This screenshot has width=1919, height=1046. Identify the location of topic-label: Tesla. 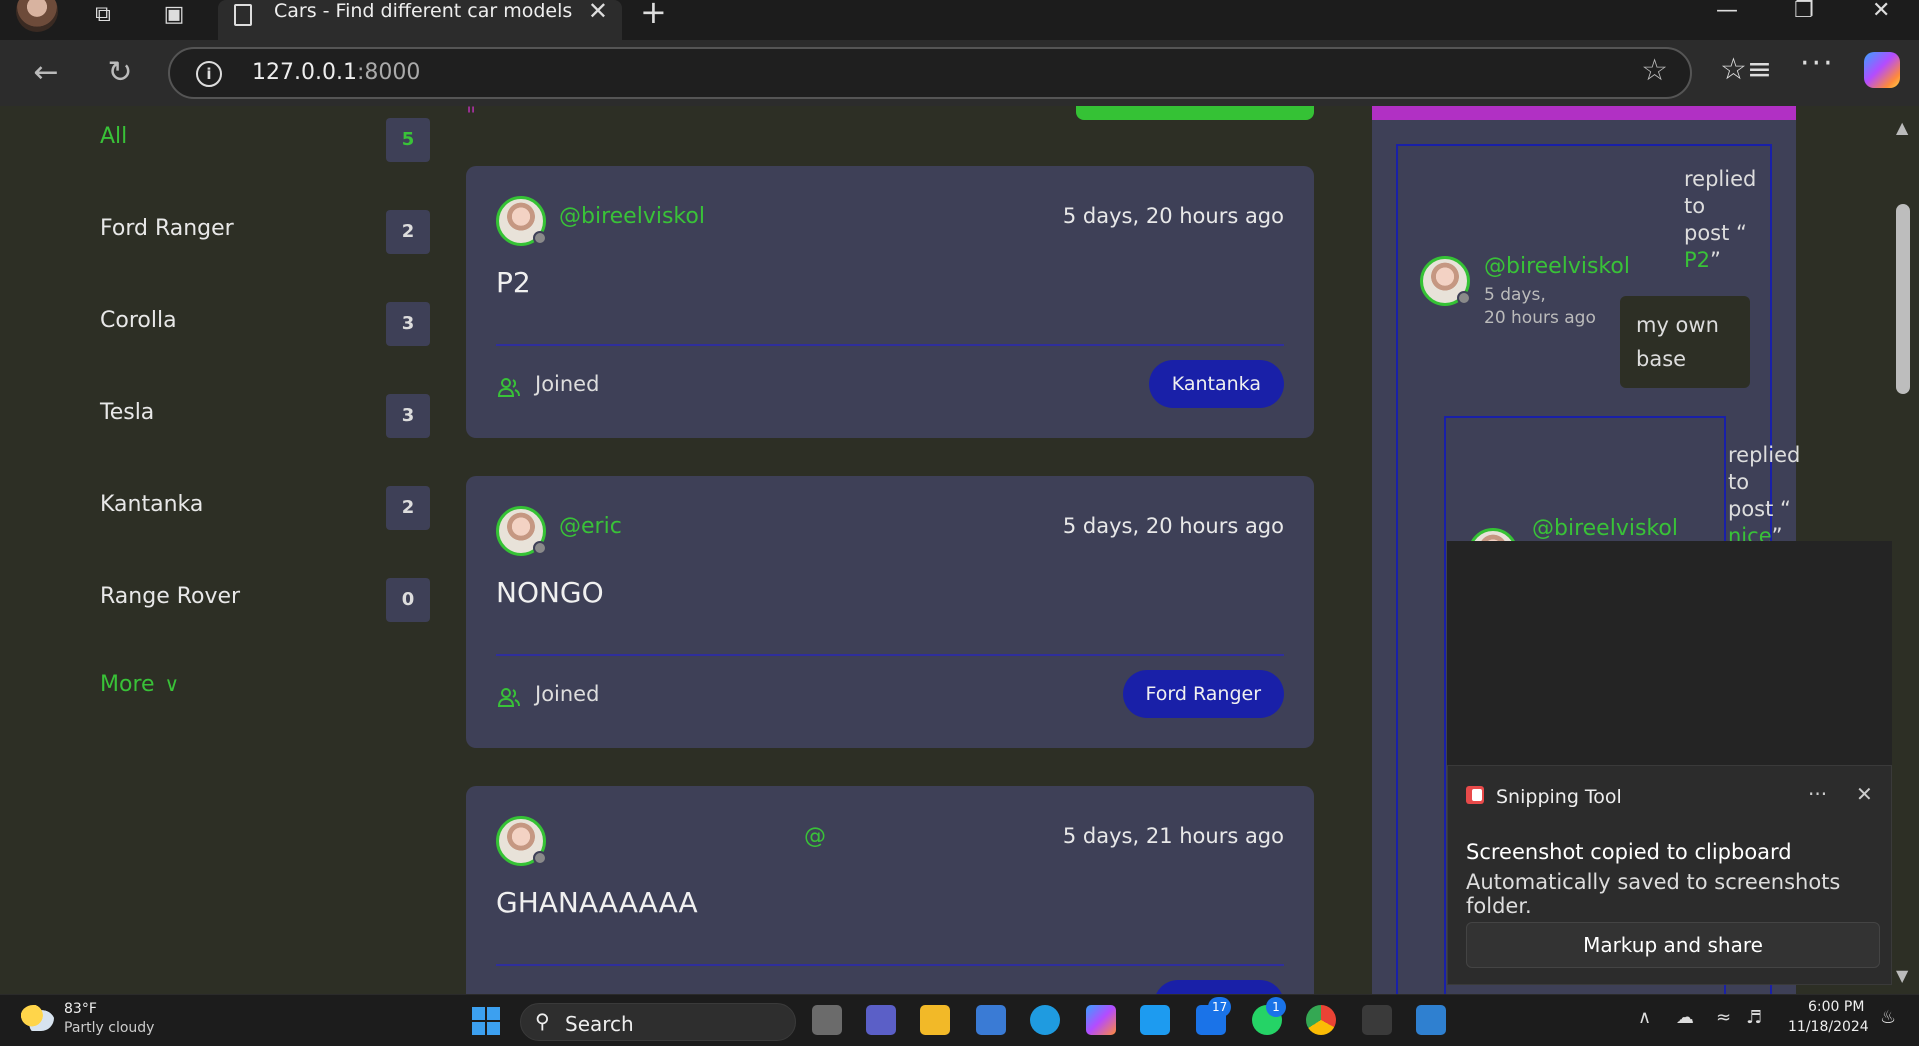
(127, 412).